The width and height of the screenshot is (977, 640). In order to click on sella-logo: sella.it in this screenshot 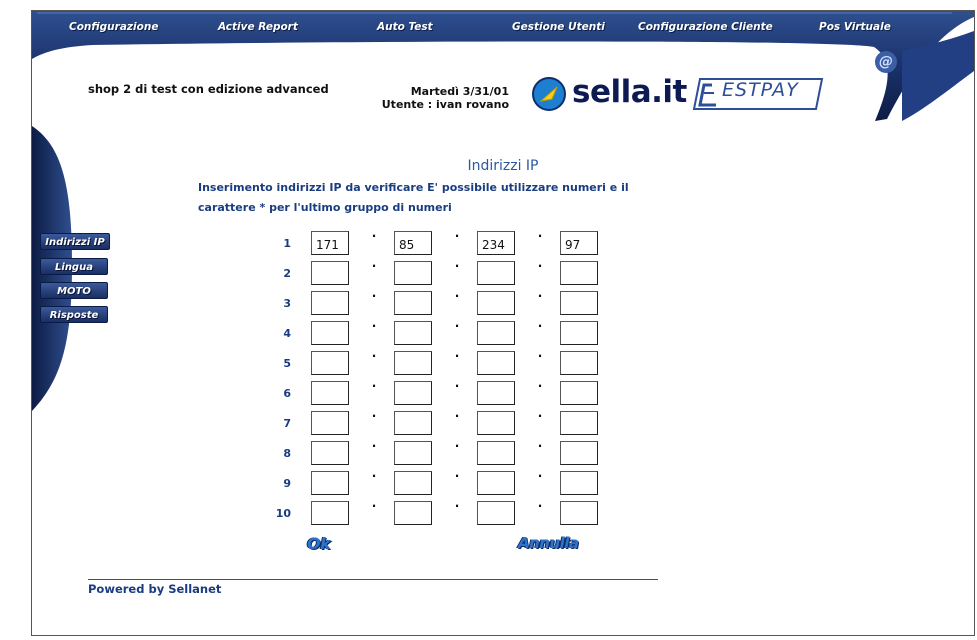, I will do `click(629, 92)`.